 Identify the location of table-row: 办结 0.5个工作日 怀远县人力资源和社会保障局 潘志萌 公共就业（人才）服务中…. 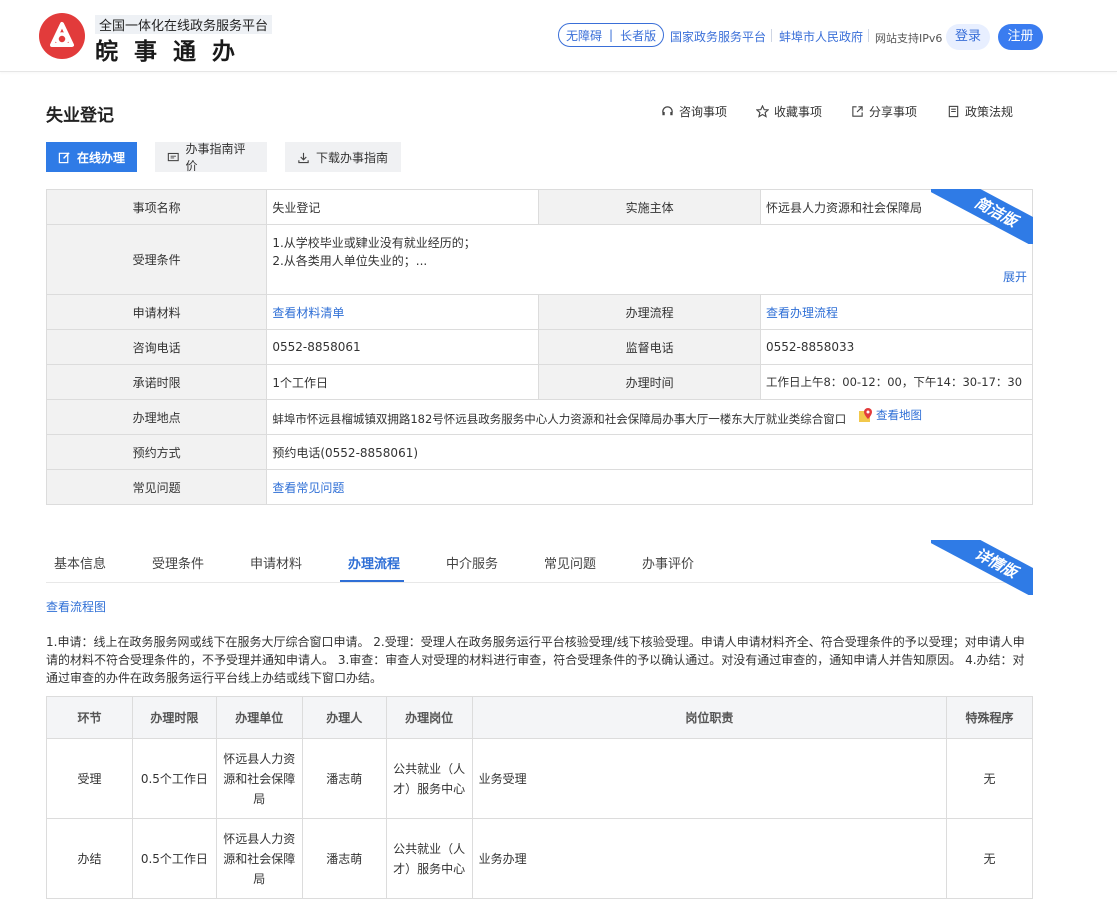
(539, 858).